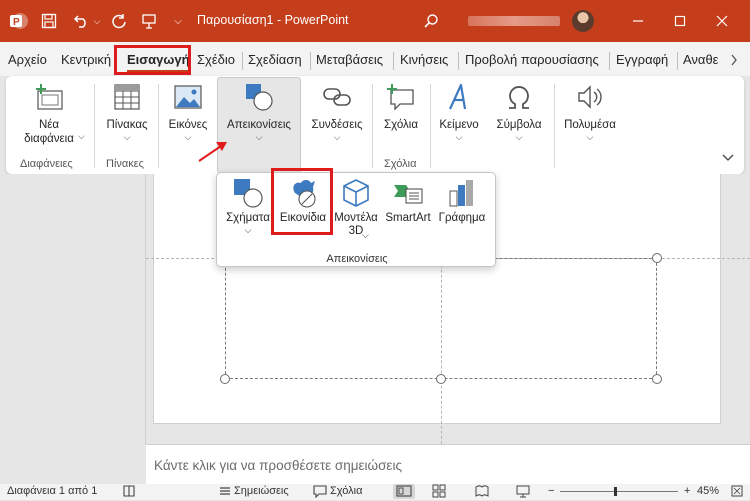  What do you see at coordinates (408, 193) in the screenshot?
I see `smartart-icon` at bounding box center [408, 193].